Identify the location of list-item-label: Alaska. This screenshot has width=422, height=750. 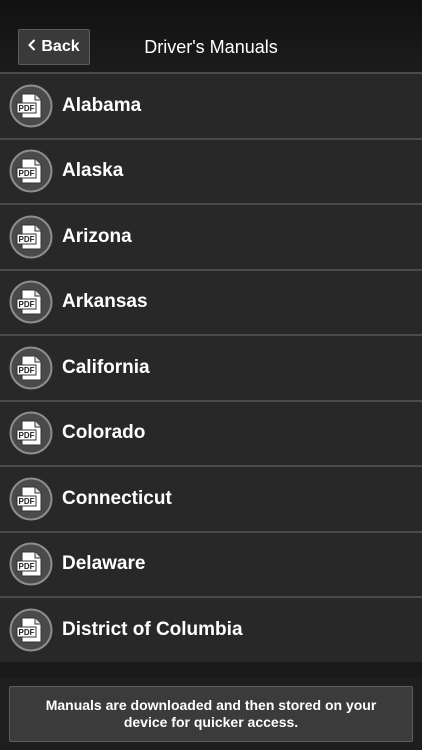
(93, 171).